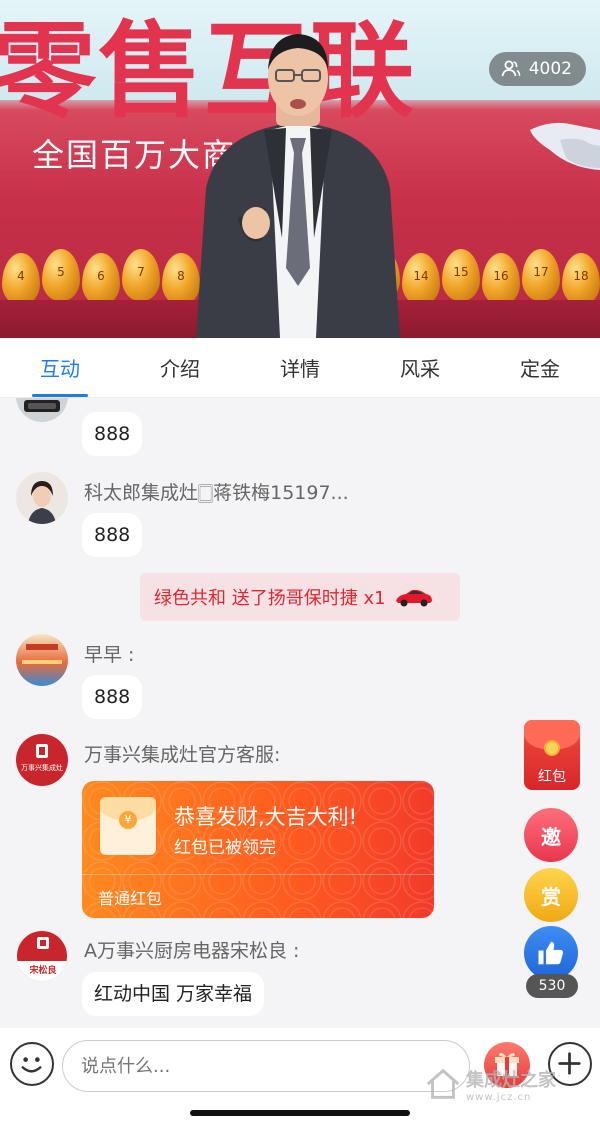  I want to click on tab-bar: 互动 介绍 详情 风采 定金, so click(300, 368).